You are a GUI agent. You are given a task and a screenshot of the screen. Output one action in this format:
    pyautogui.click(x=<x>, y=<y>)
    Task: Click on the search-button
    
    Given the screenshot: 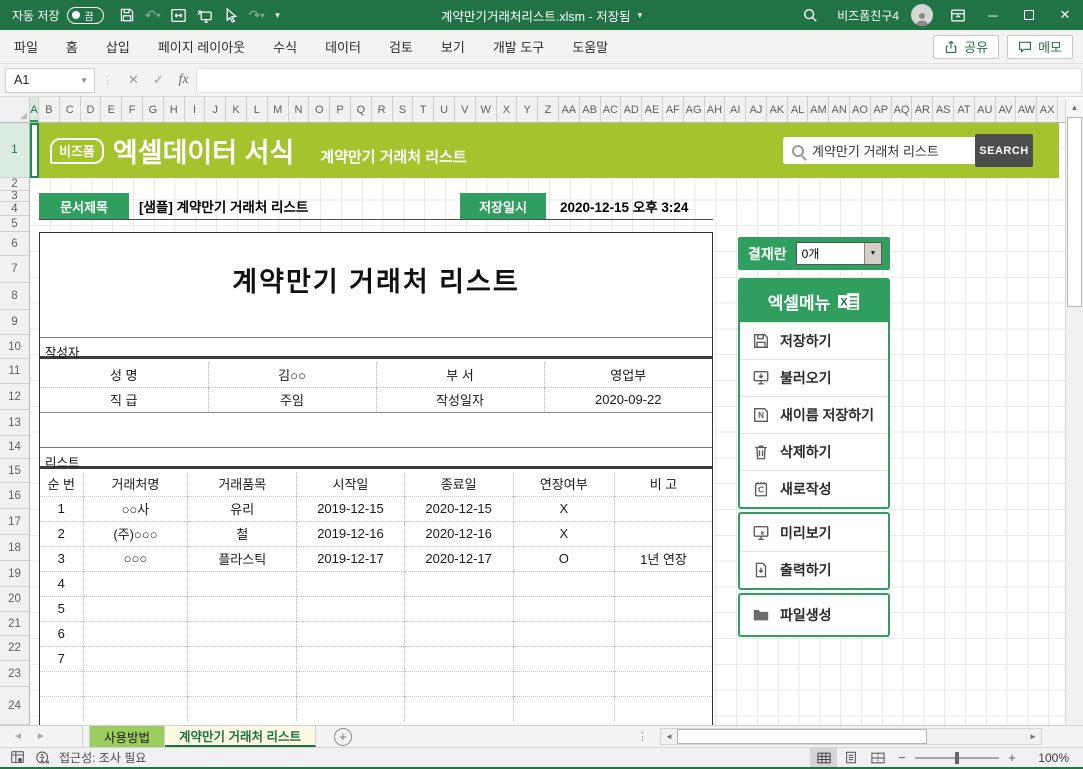 What is the action you would take?
    pyautogui.click(x=810, y=15)
    